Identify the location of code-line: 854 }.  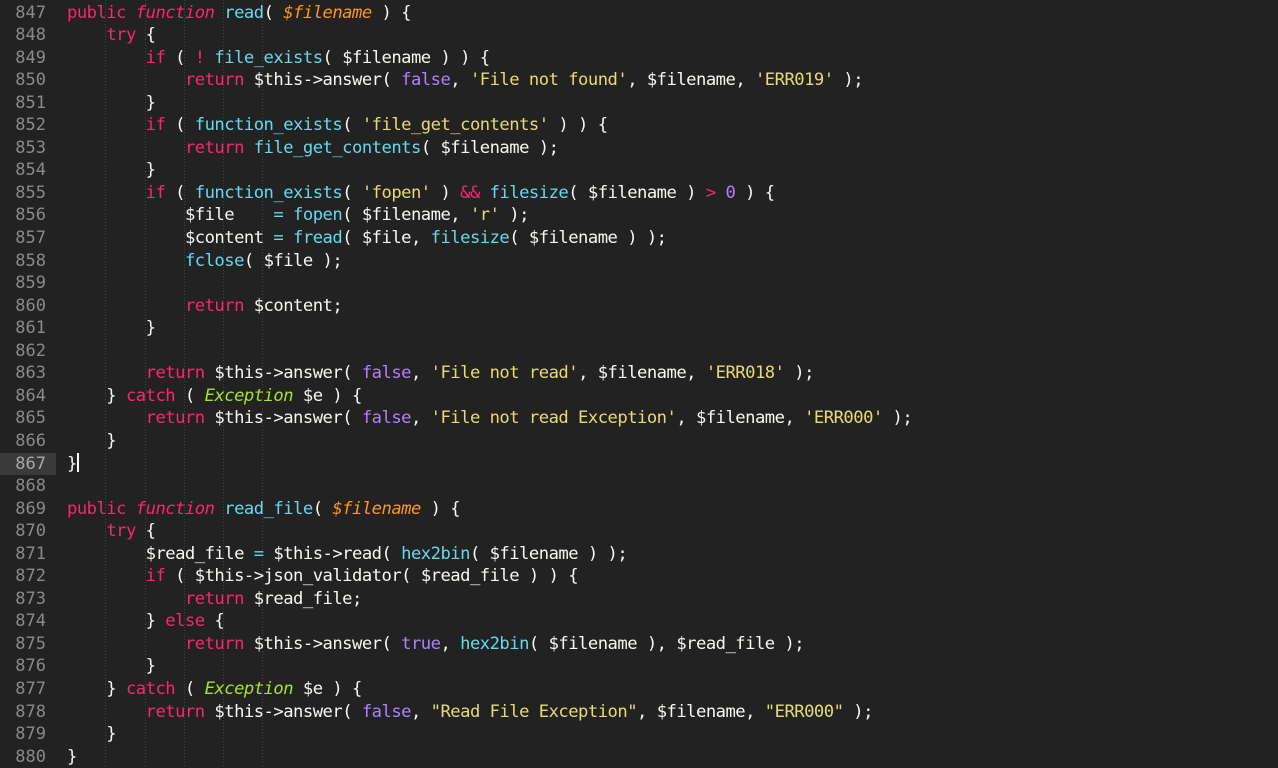
(639, 170).